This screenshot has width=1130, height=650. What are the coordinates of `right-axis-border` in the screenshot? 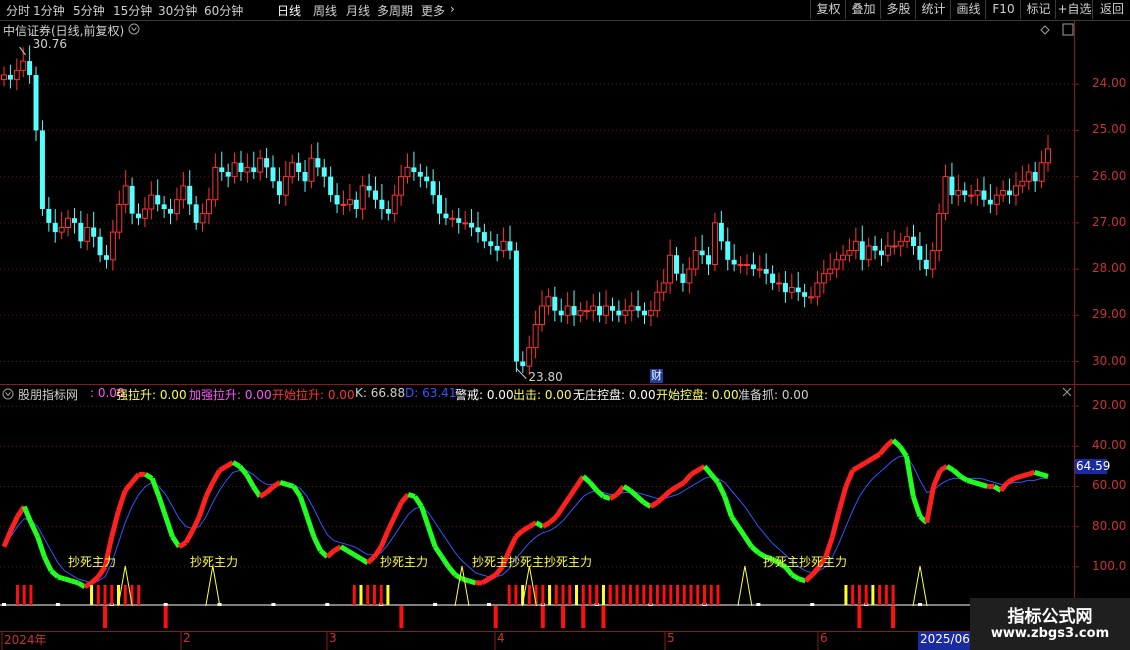 It's located at (1074, 326).